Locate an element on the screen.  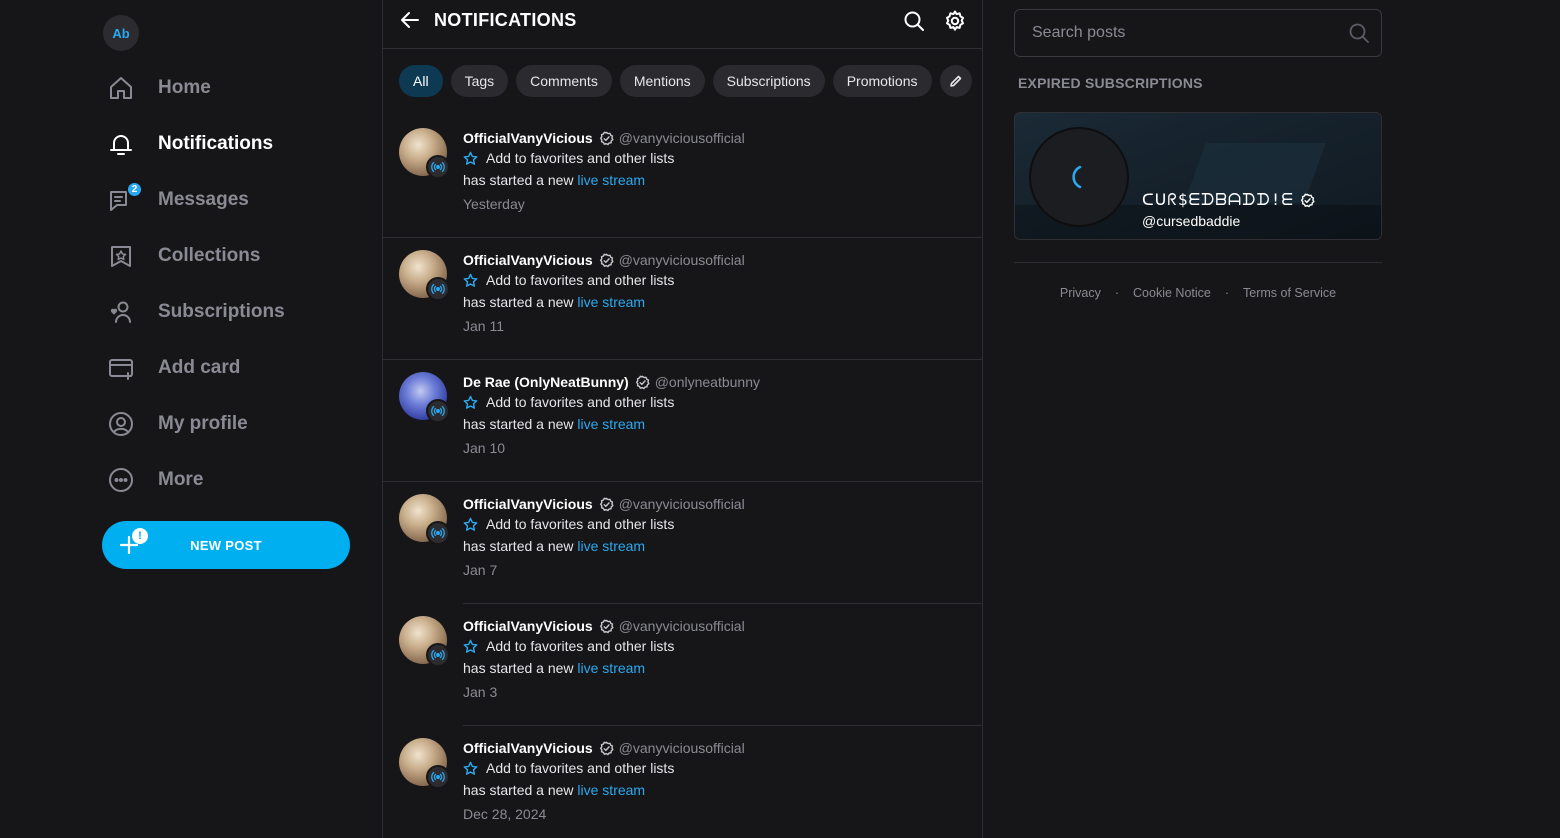
nav-my-profile-label: My profile is located at coordinates (203, 423).